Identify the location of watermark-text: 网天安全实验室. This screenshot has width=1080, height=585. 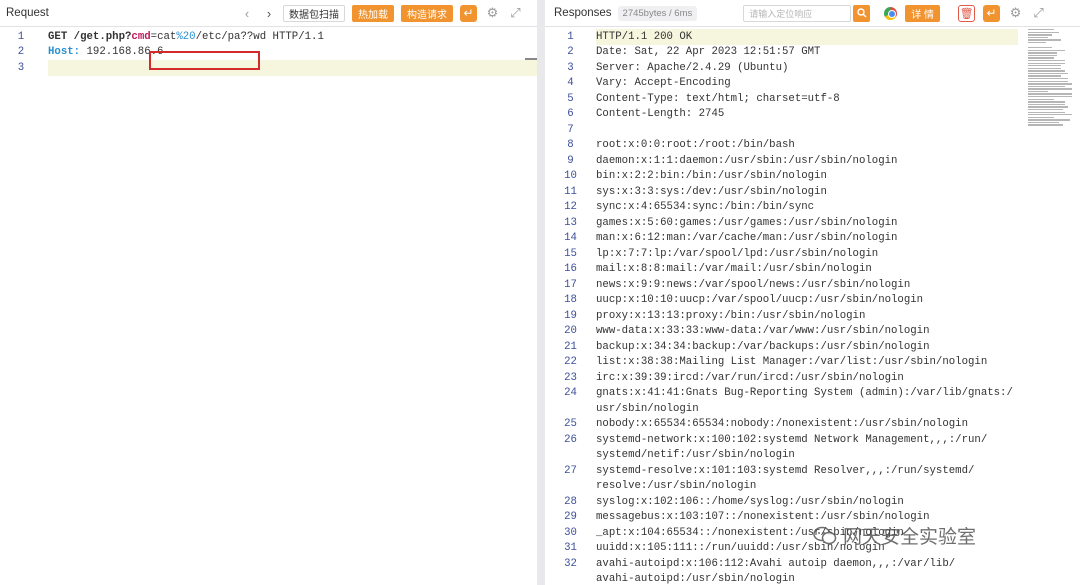
(910, 537).